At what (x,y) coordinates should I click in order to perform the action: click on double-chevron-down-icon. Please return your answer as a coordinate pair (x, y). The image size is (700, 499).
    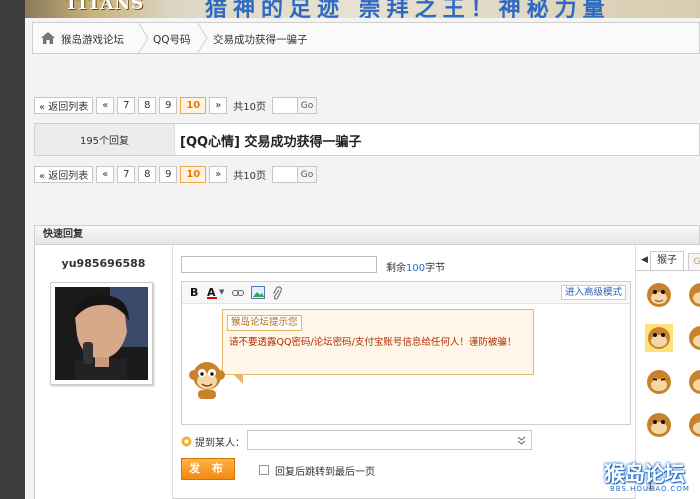
    Looking at the image, I should click on (521, 440).